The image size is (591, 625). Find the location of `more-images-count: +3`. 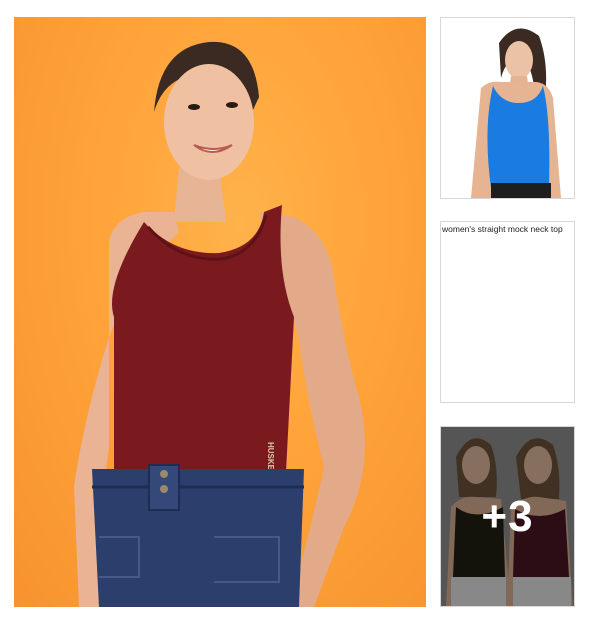

more-images-count: +3 is located at coordinates (507, 516).